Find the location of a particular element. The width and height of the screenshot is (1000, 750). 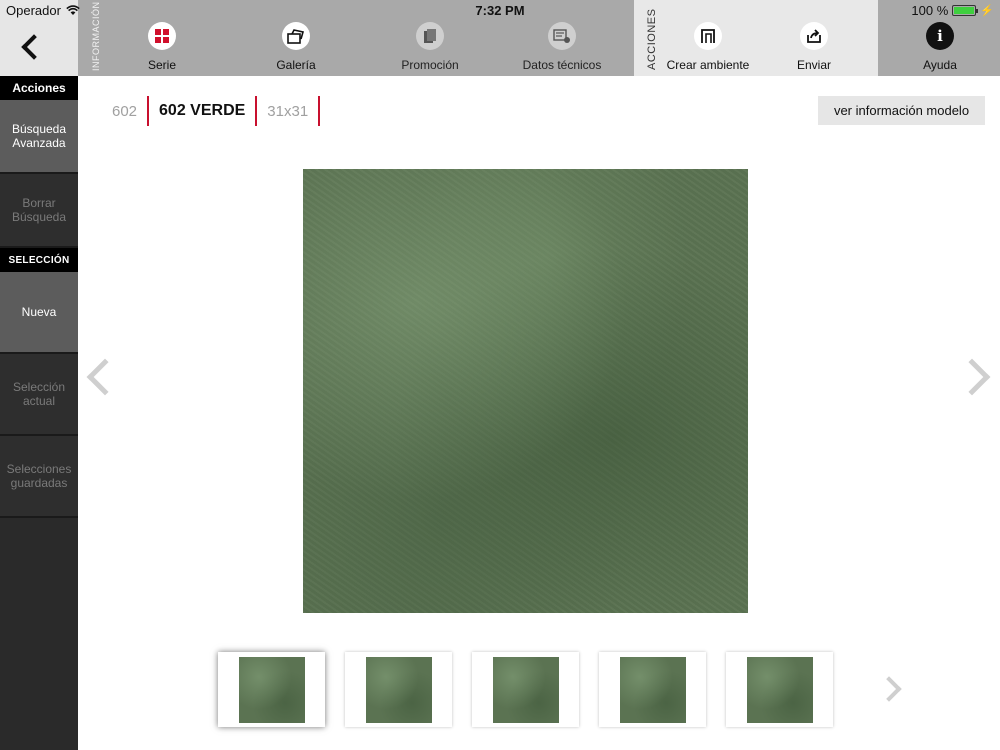

enviar-label: Enviar is located at coordinates (813, 65).